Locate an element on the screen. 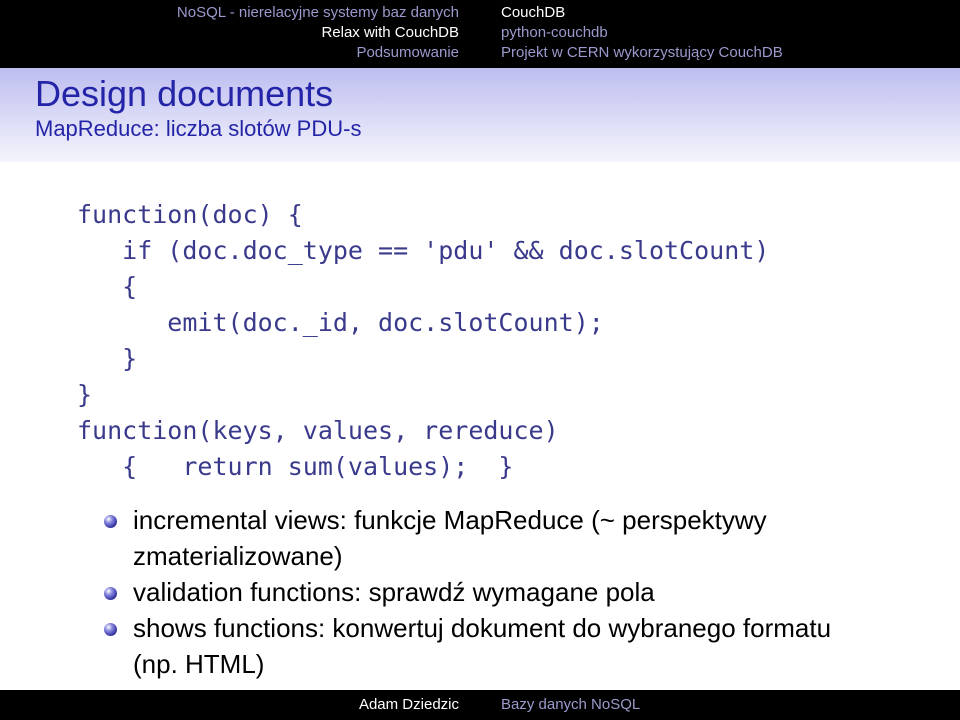  code-line: emit(doc._id, doc.slotCount); is located at coordinates (340, 322).